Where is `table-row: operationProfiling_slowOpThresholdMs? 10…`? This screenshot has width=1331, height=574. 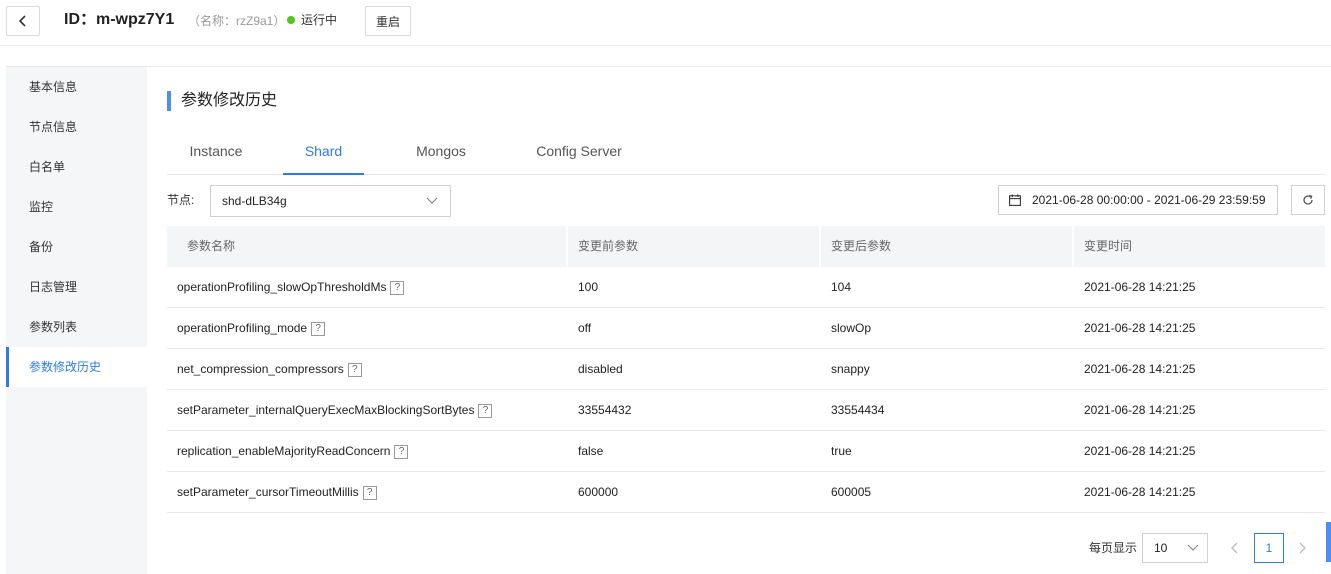
table-row: operationProfiling_slowOpThresholdMs? 10… is located at coordinates (746, 287).